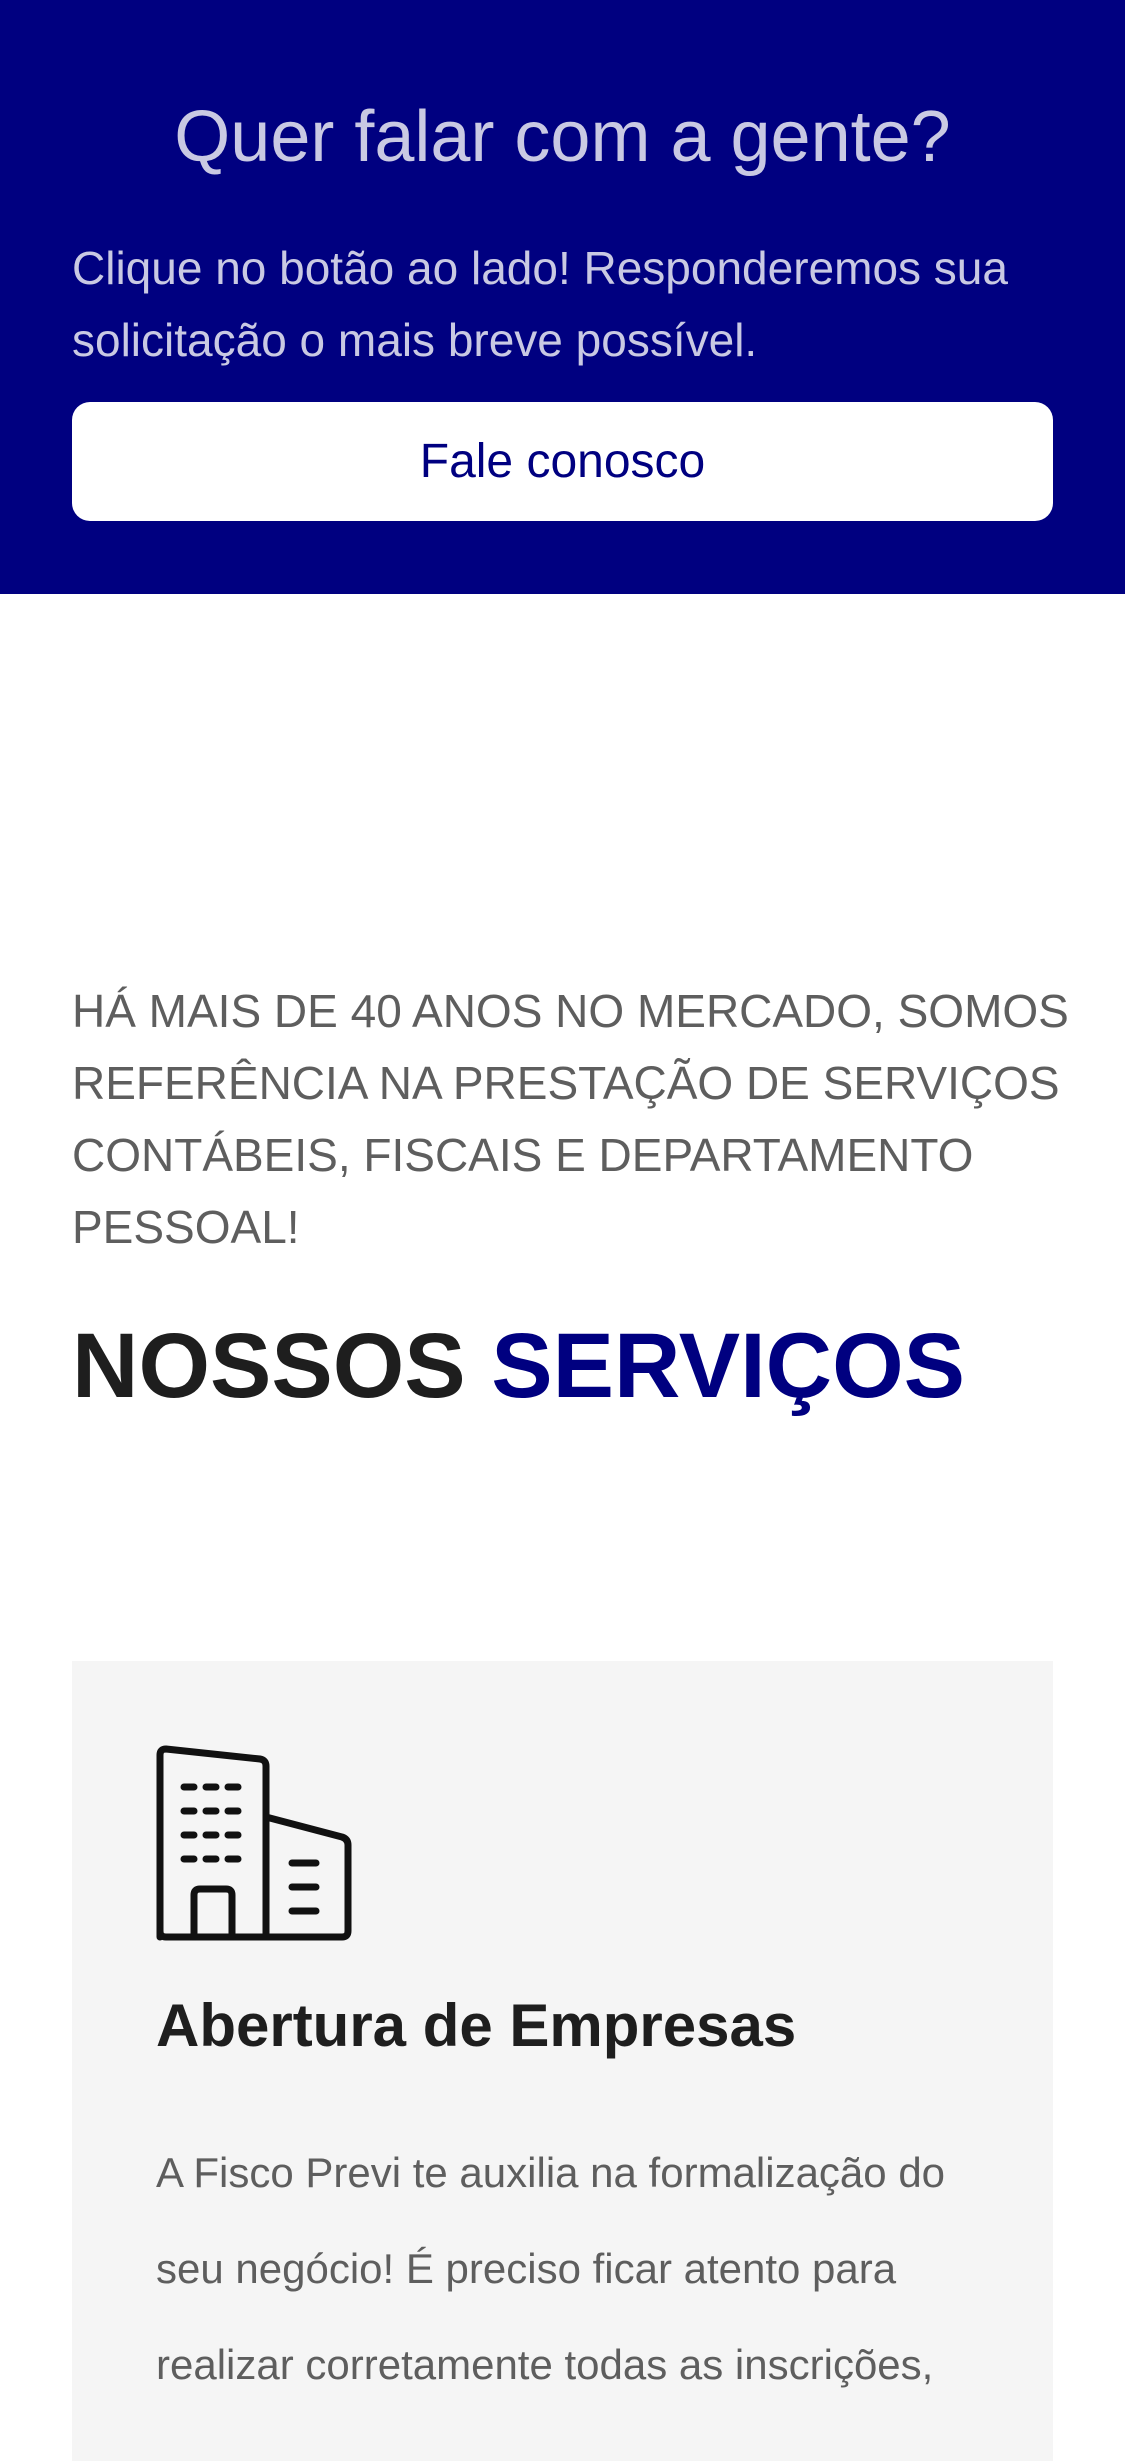  I want to click on building-icon, so click(254, 1843).